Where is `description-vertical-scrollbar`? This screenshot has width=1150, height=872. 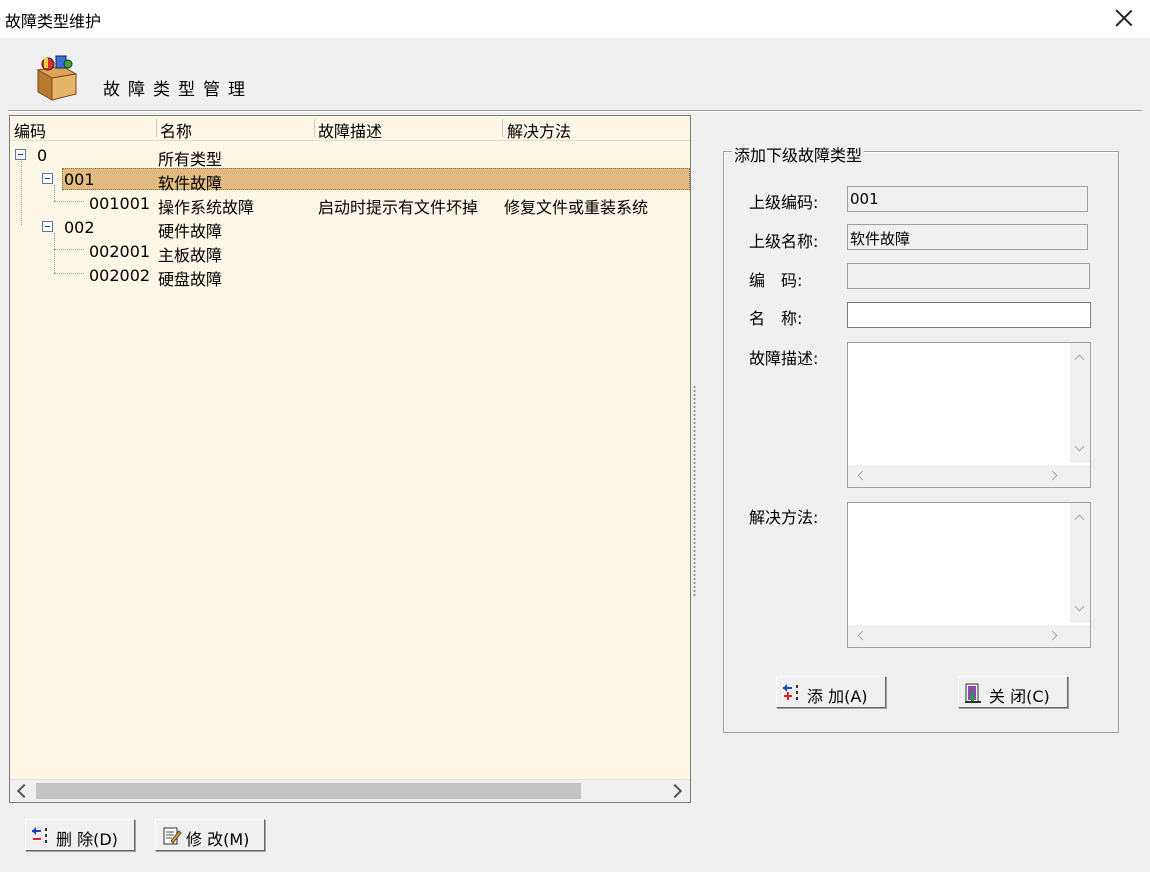 description-vertical-scrollbar is located at coordinates (1080, 403).